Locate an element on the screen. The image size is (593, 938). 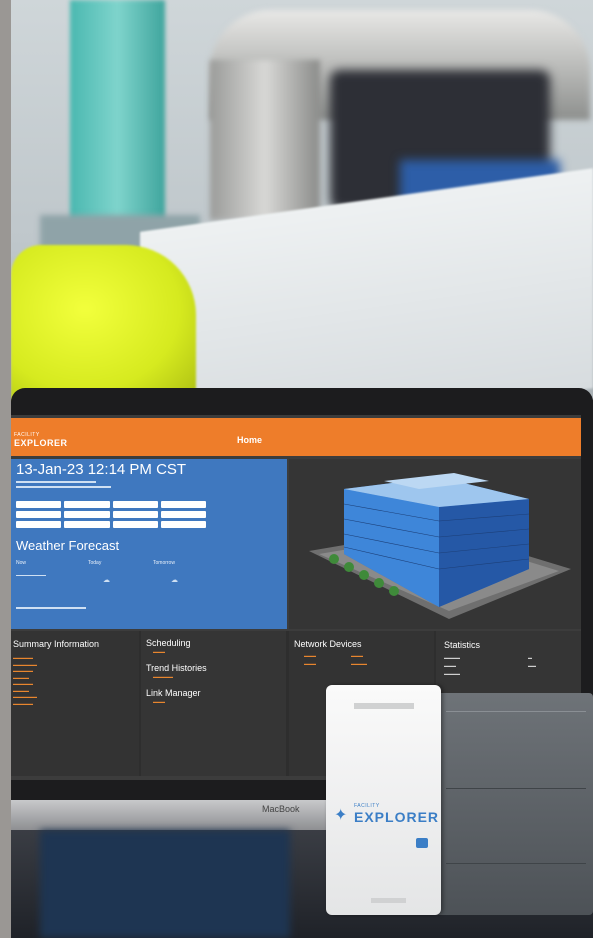
network-title: Network Devices is located at coordinates (328, 644).